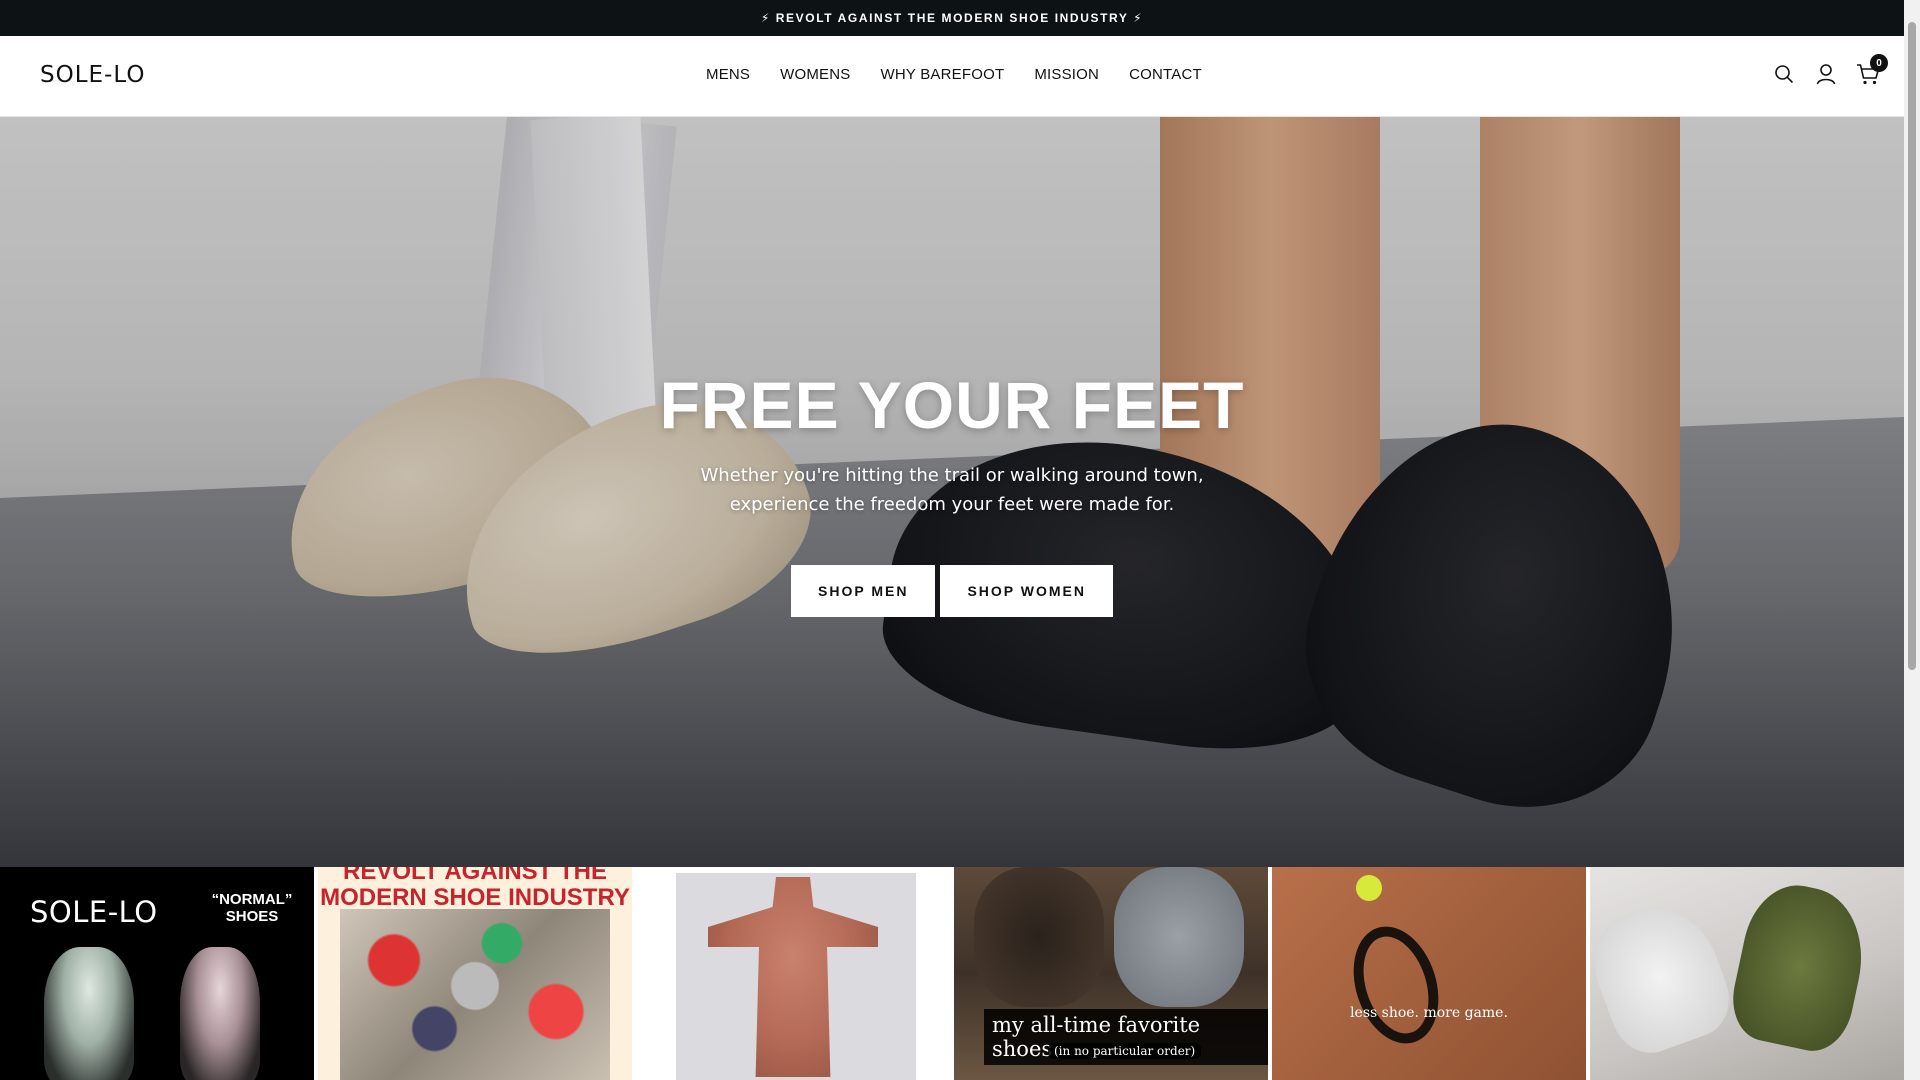 The width and height of the screenshot is (1920, 1080). I want to click on tile-compare-label: “NORMAL” SHOES, so click(252, 908).